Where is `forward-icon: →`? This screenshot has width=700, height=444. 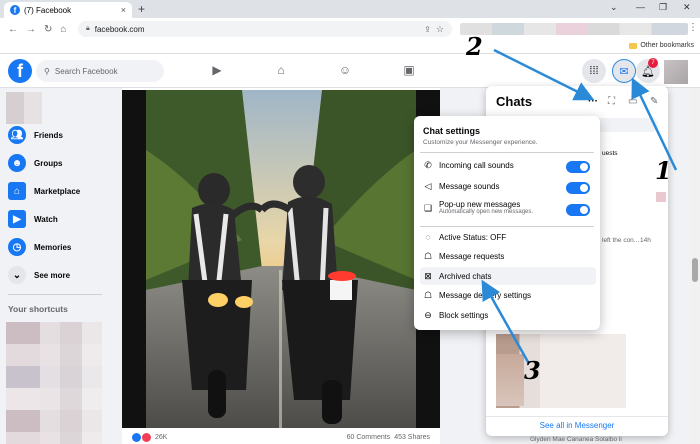 forward-icon: → is located at coordinates (31, 29).